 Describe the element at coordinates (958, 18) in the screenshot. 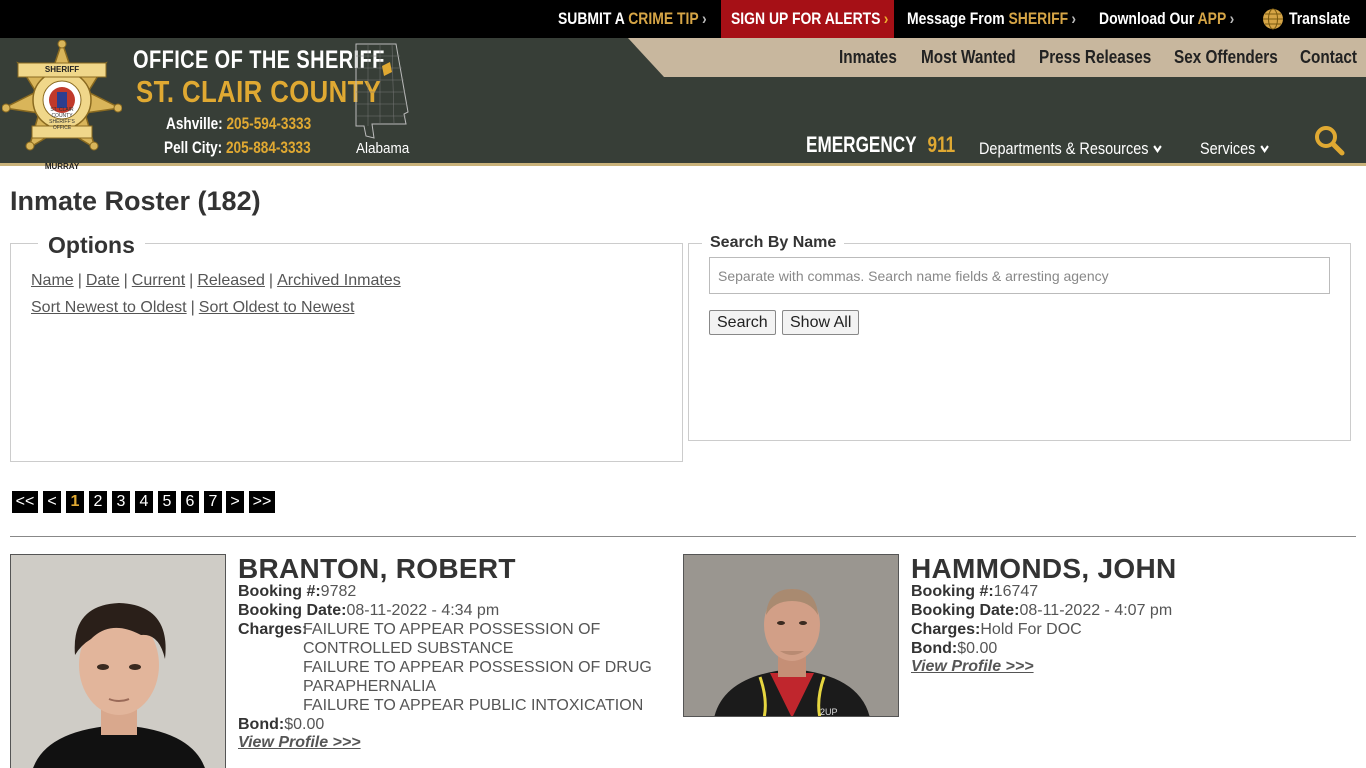

I see `message-prefix: Message From` at that location.